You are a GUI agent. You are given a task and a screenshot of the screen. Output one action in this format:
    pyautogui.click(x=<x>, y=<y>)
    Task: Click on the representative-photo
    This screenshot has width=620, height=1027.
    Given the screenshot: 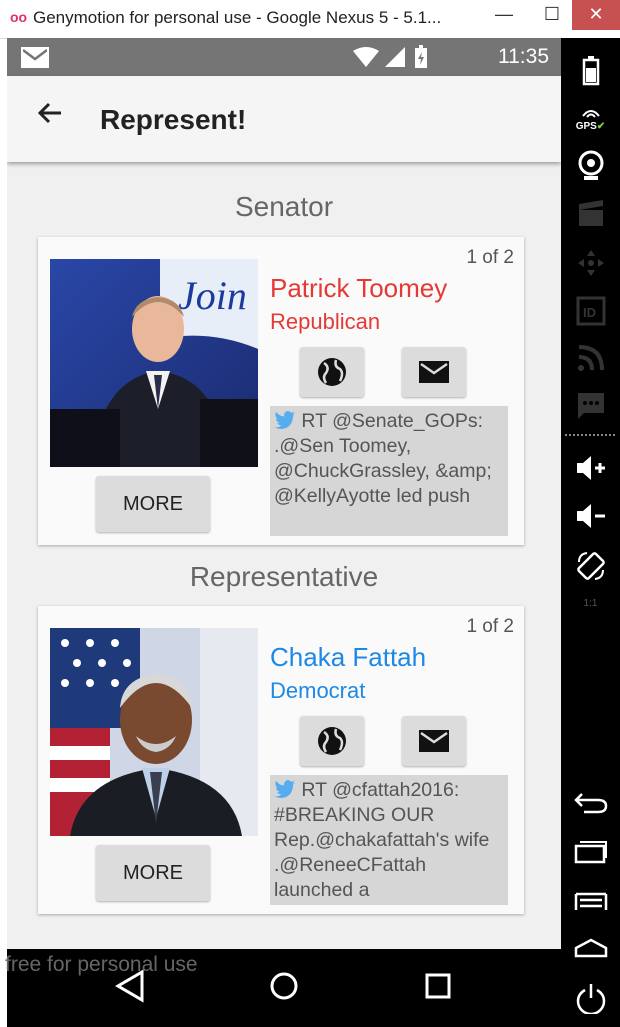 What is the action you would take?
    pyautogui.click(x=154, y=732)
    